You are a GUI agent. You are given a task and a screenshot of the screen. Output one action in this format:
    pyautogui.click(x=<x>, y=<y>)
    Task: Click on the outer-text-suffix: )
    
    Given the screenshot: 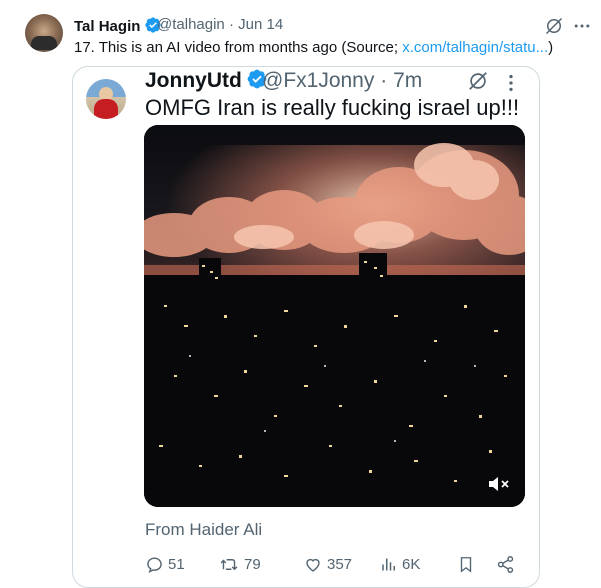 What is the action you would take?
    pyautogui.click(x=551, y=47)
    